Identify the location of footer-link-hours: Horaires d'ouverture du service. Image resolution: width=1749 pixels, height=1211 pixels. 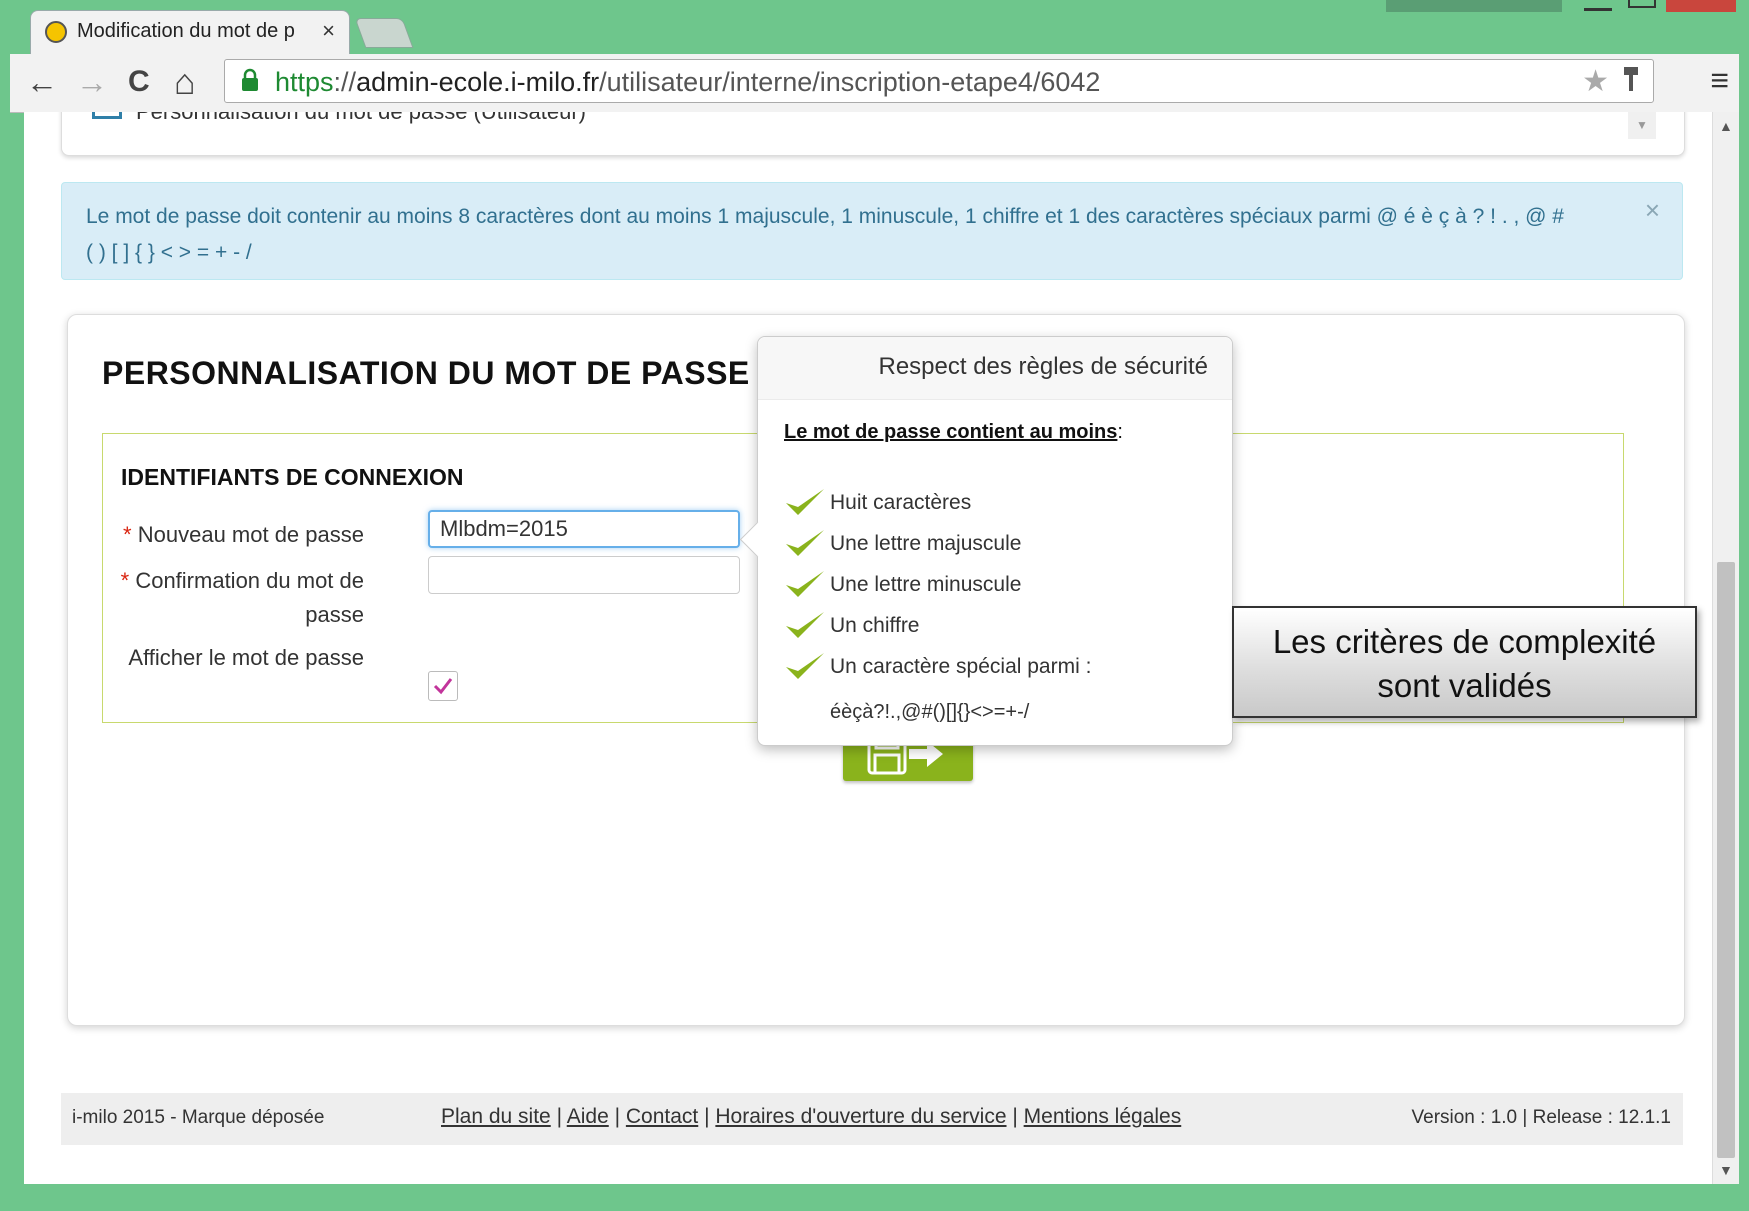
(860, 1116).